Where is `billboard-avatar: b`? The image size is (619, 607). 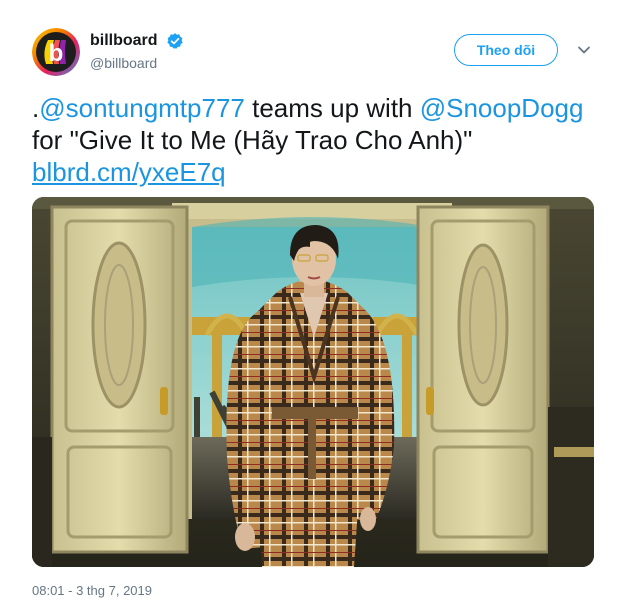 billboard-avatar: b is located at coordinates (56, 52).